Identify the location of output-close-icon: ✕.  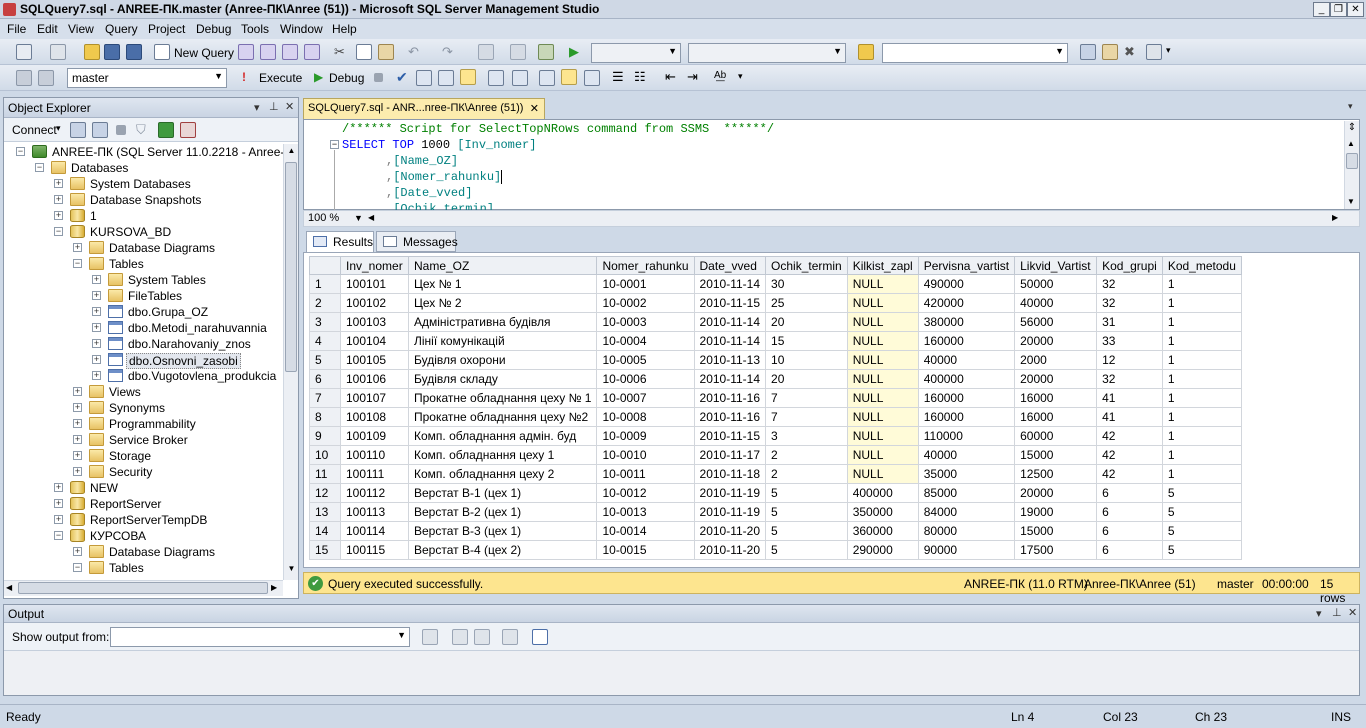
(1352, 612).